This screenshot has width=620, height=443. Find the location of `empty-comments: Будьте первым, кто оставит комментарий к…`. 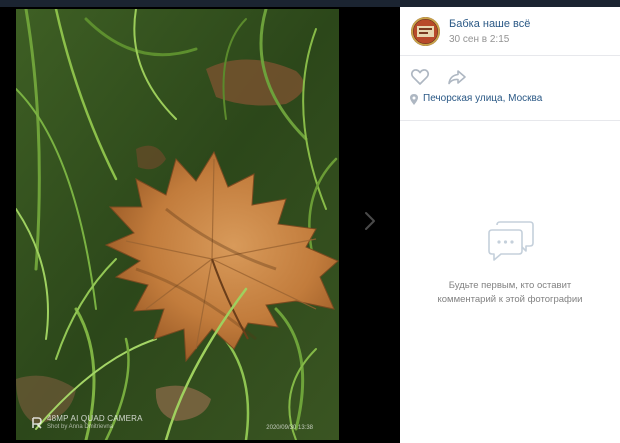

empty-comments: Будьте первым, кто оставит комментарий к… is located at coordinates (510, 263).